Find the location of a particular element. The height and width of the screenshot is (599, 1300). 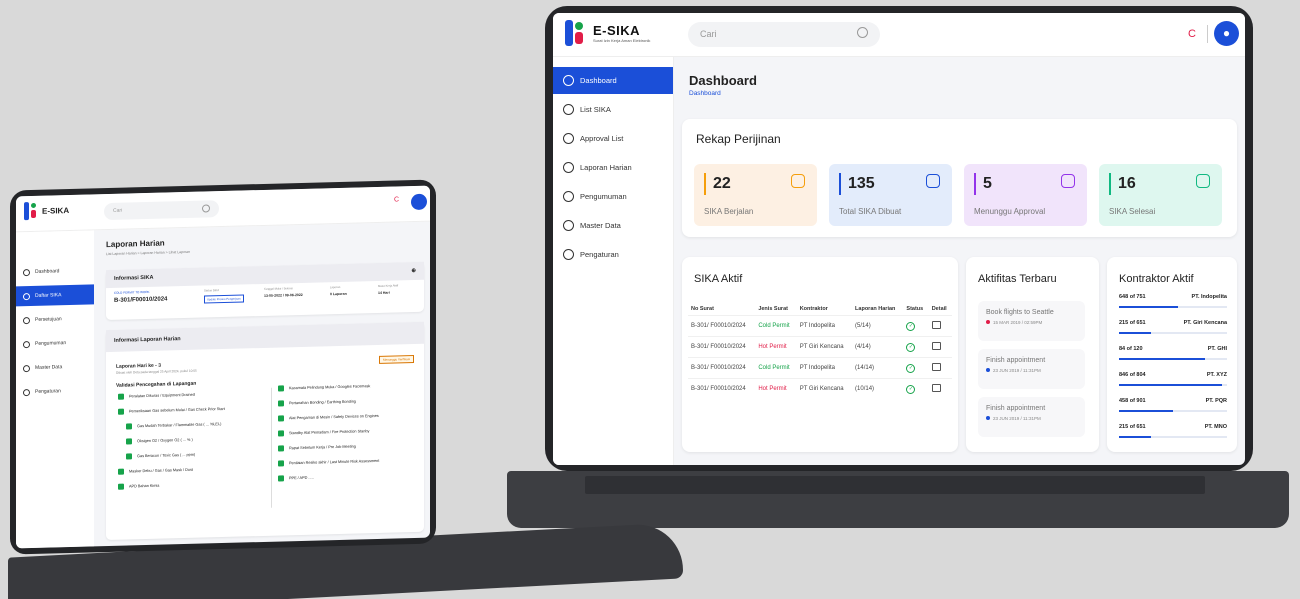

sidebar-item-label: List SIKA is located at coordinates (595, 109).